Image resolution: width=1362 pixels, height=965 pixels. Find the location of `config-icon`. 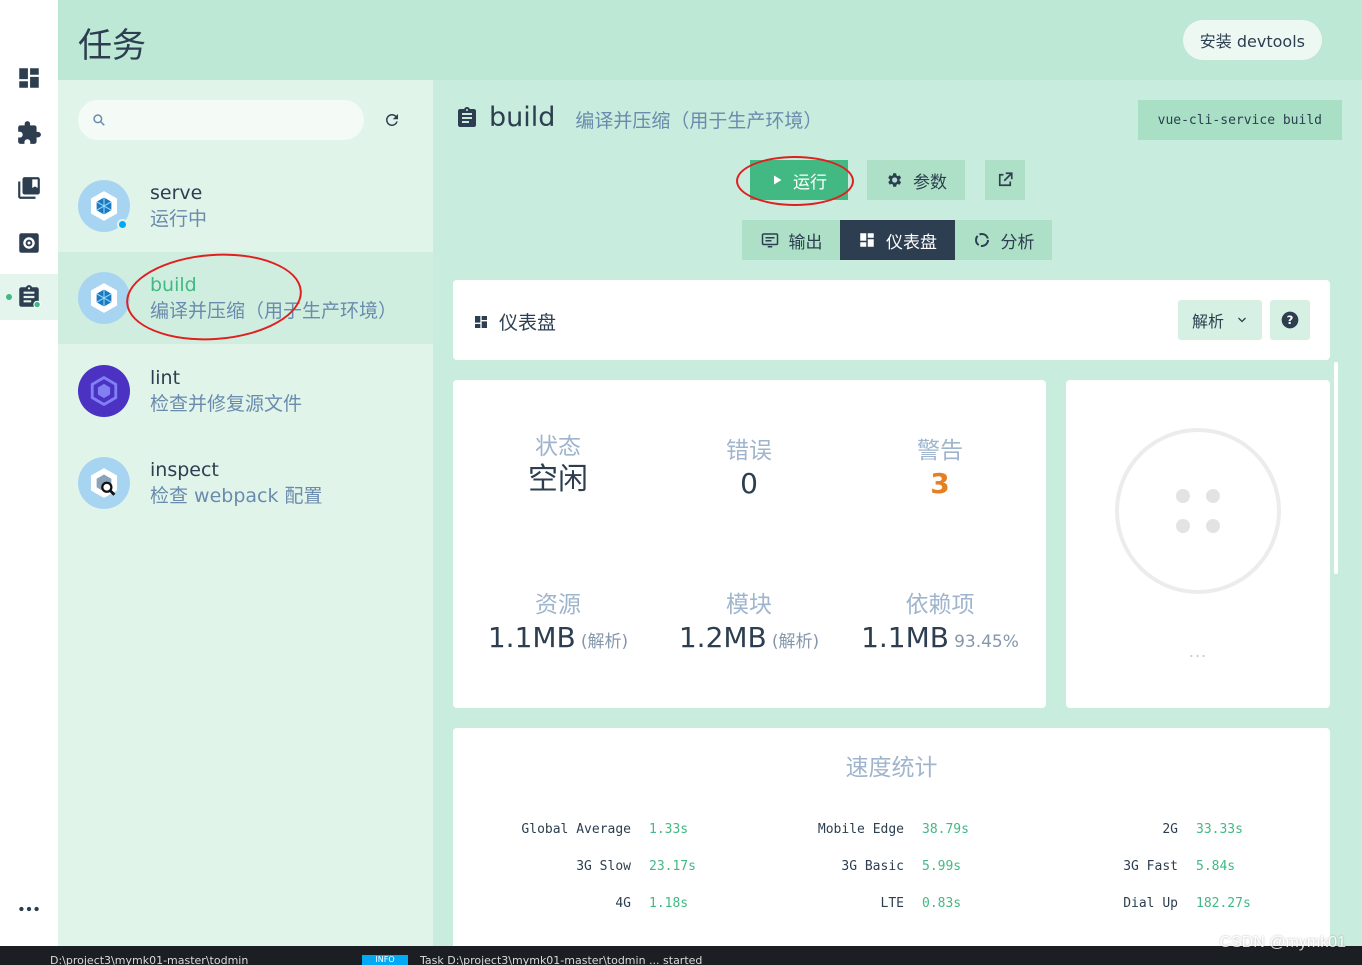

config-icon is located at coordinates (29, 243).